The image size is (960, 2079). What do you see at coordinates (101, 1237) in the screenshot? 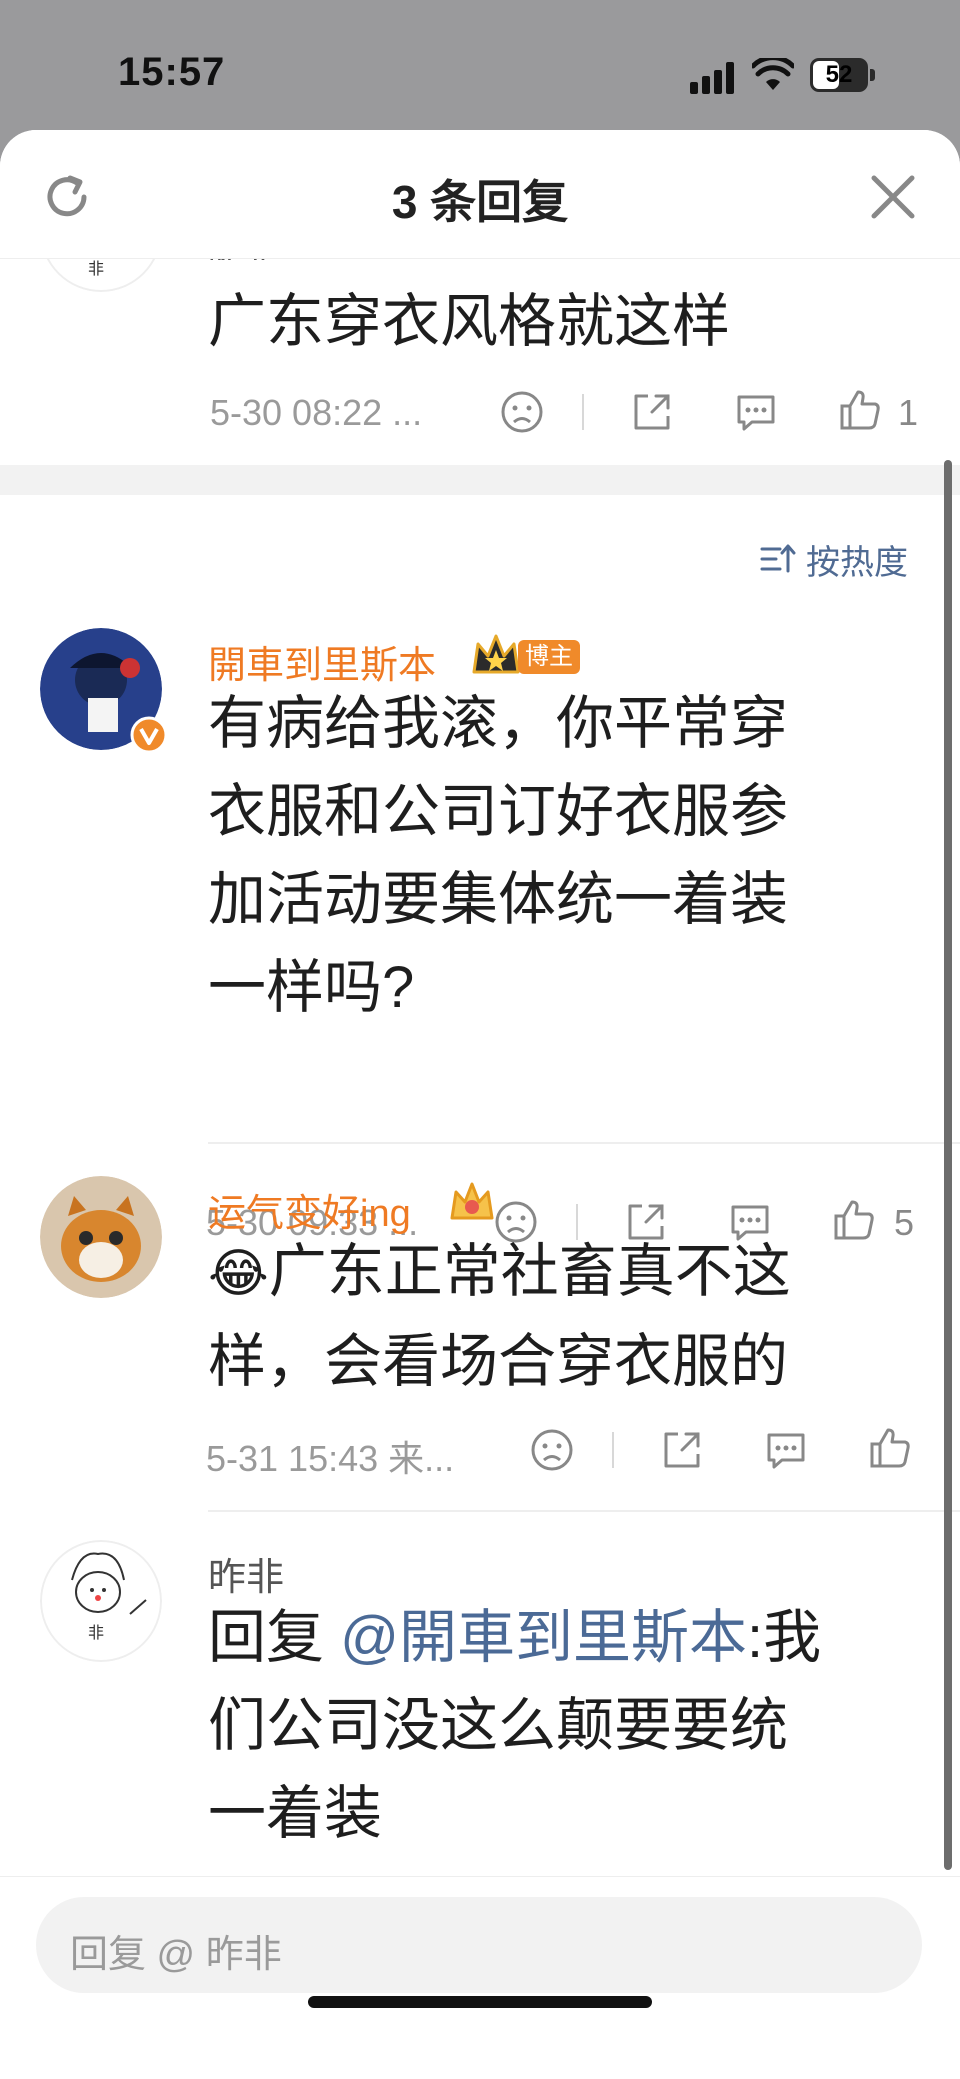
I see `avatar` at bounding box center [101, 1237].